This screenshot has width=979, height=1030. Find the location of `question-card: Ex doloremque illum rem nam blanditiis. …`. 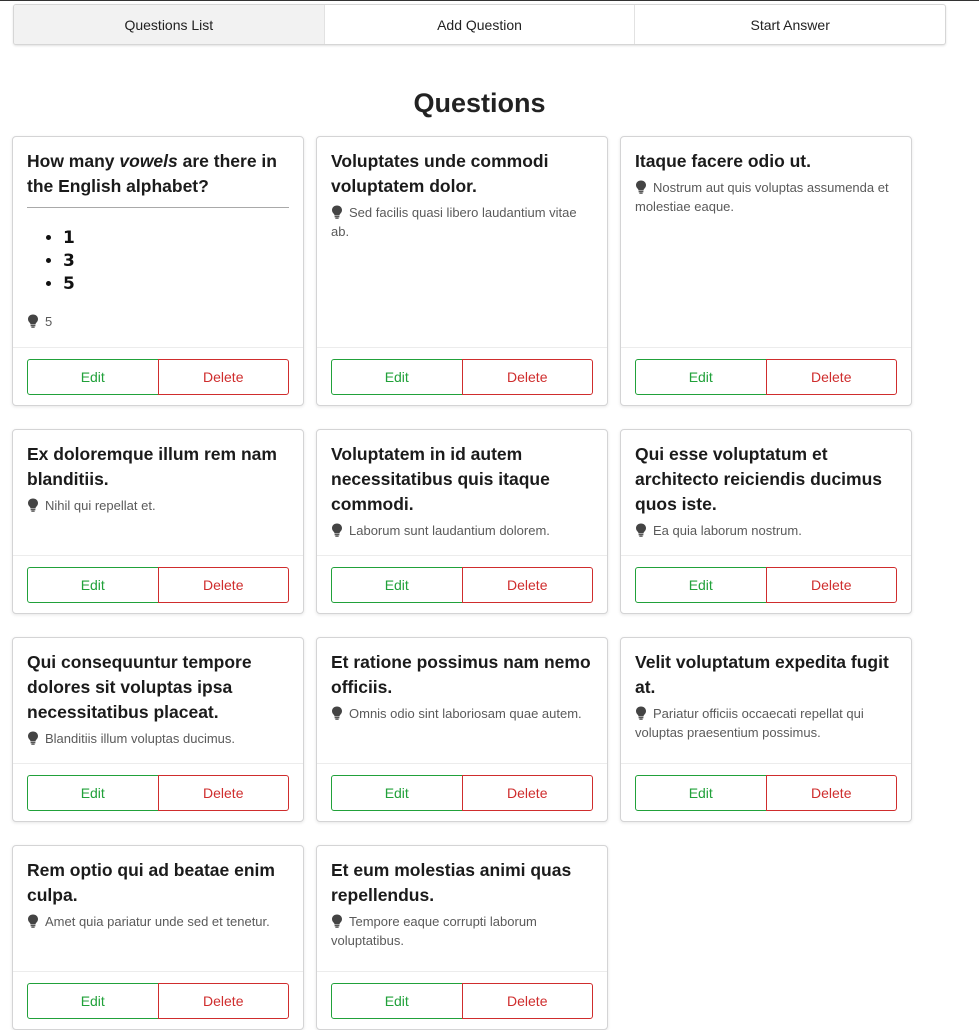

question-card: Ex doloremque illum rem nam blanditiis. … is located at coordinates (158, 521).